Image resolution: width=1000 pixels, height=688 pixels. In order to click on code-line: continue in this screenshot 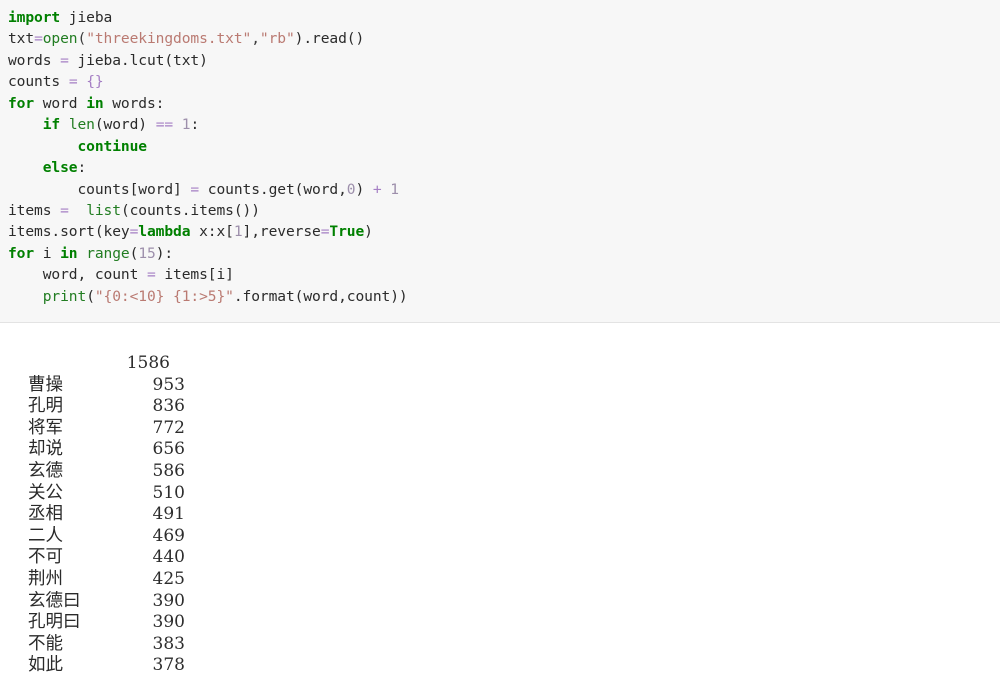, I will do `click(504, 146)`.